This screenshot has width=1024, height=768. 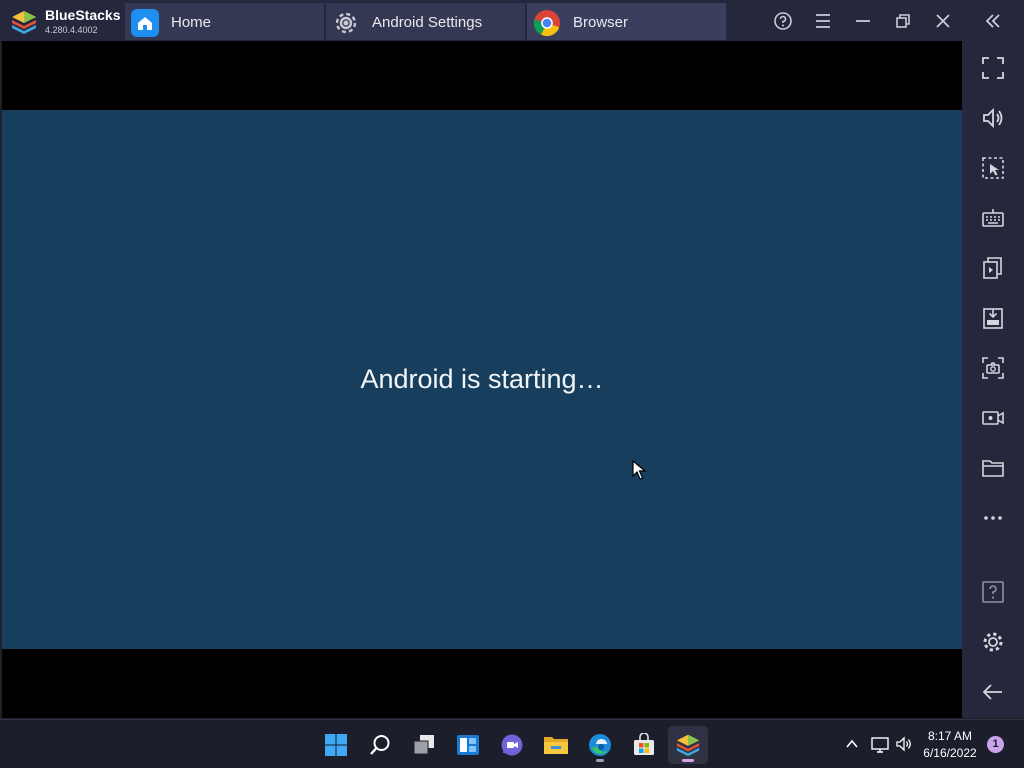 I want to click on folder-button, so click(x=993, y=468).